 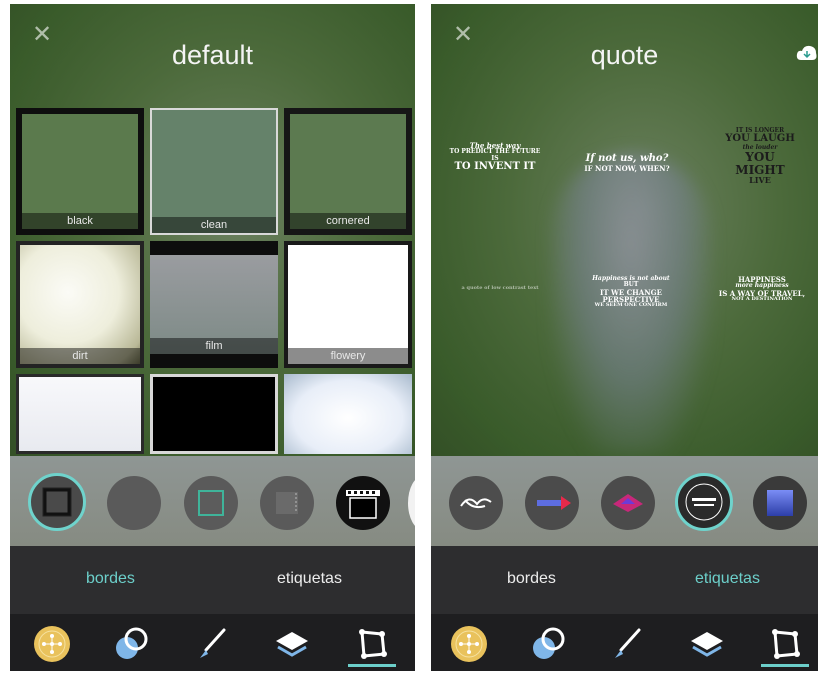 What do you see at coordinates (80, 304) in the screenshot?
I see `border-tile-dirt: dirt` at bounding box center [80, 304].